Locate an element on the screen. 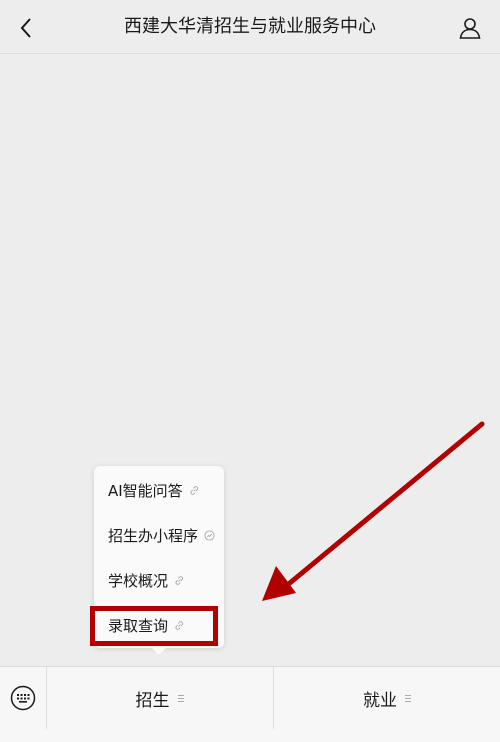 This screenshot has width=500, height=742. keyboard-toggle-button is located at coordinates (23, 698).